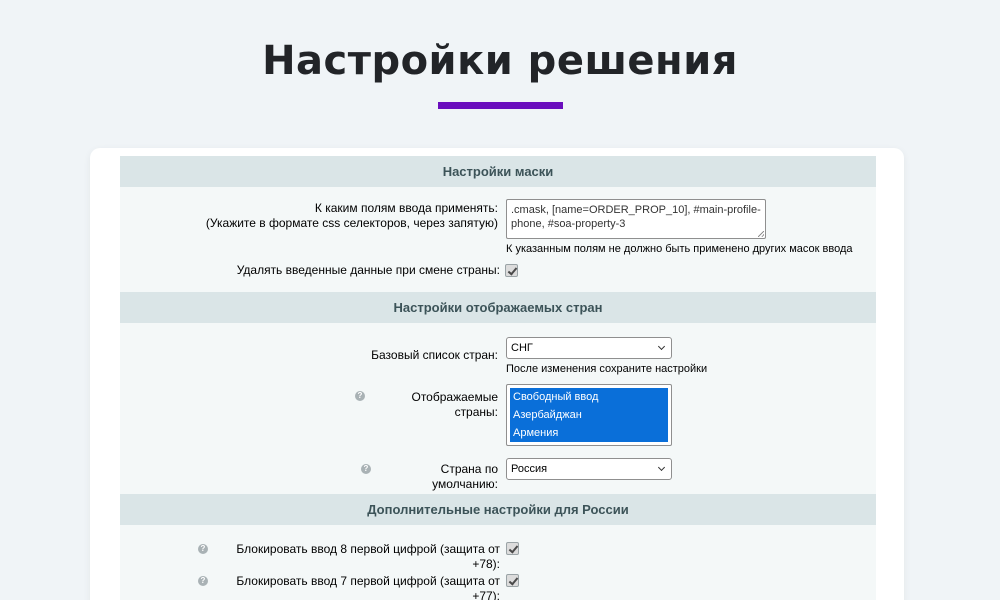  I want to click on section-header-mask: Настройки маски, so click(498, 171).